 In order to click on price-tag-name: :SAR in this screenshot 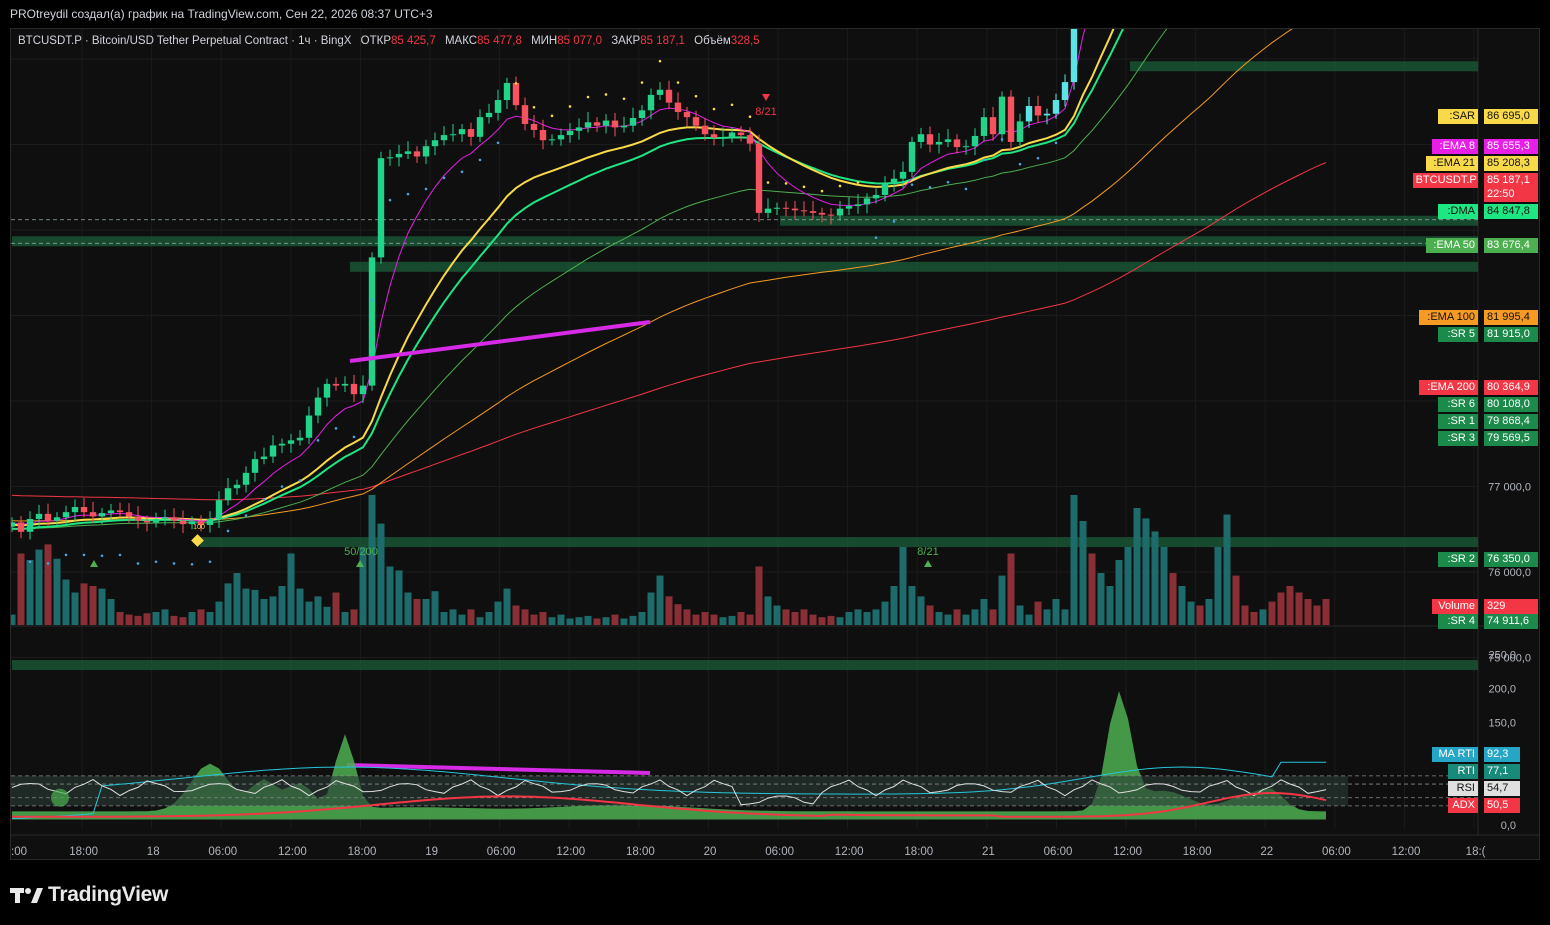, I will do `click(1458, 116)`.